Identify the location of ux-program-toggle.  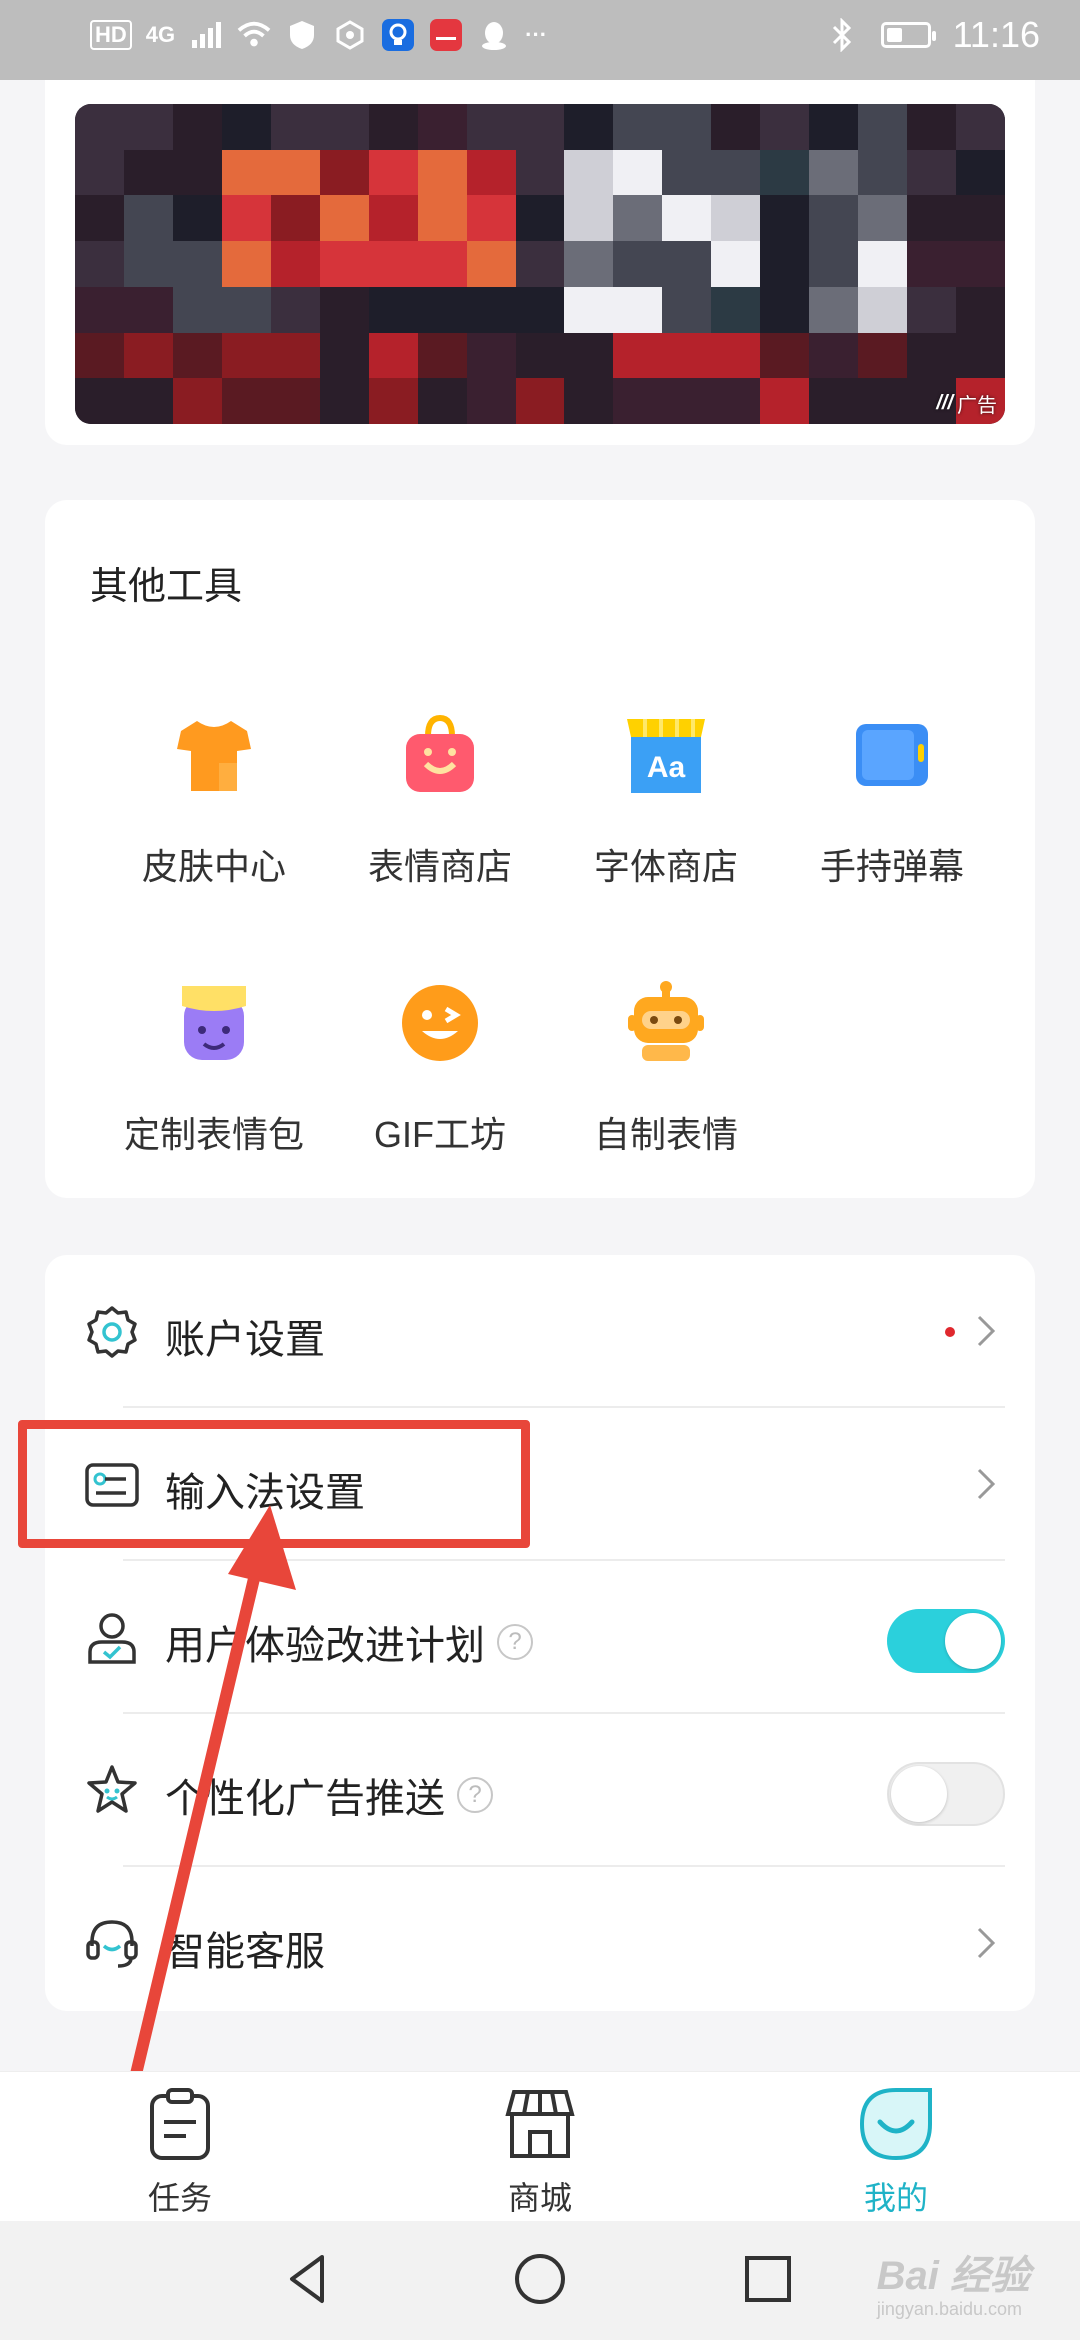
(946, 1641).